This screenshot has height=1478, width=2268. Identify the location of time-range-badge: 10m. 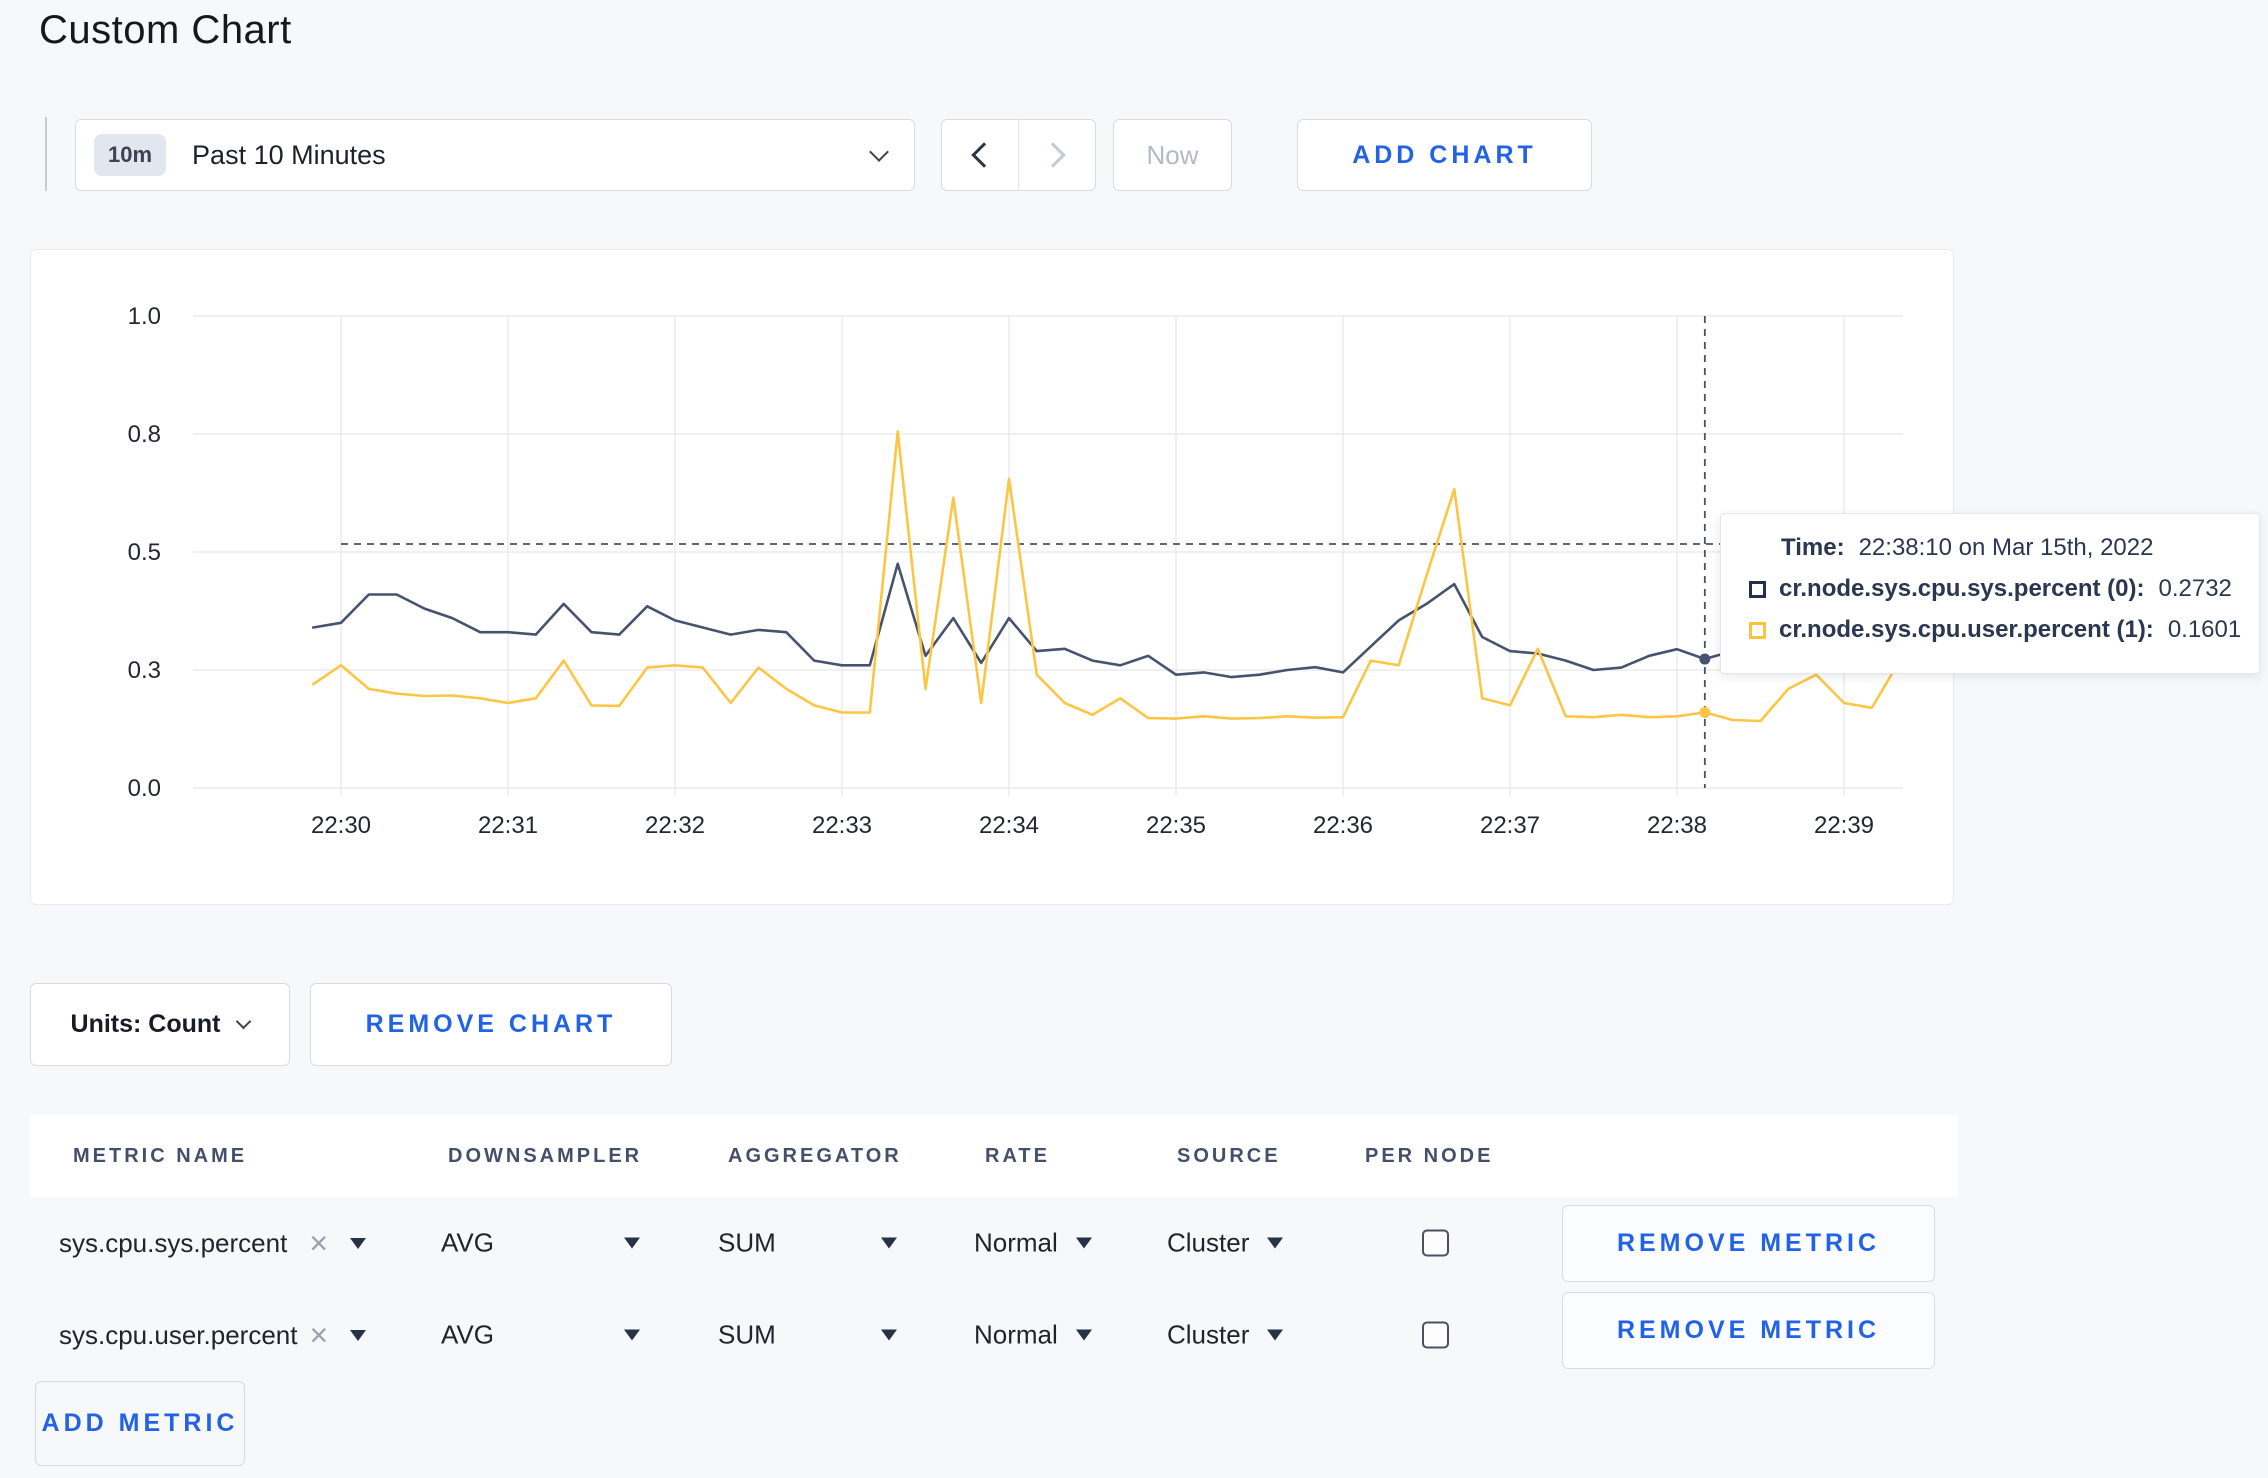
(130, 155).